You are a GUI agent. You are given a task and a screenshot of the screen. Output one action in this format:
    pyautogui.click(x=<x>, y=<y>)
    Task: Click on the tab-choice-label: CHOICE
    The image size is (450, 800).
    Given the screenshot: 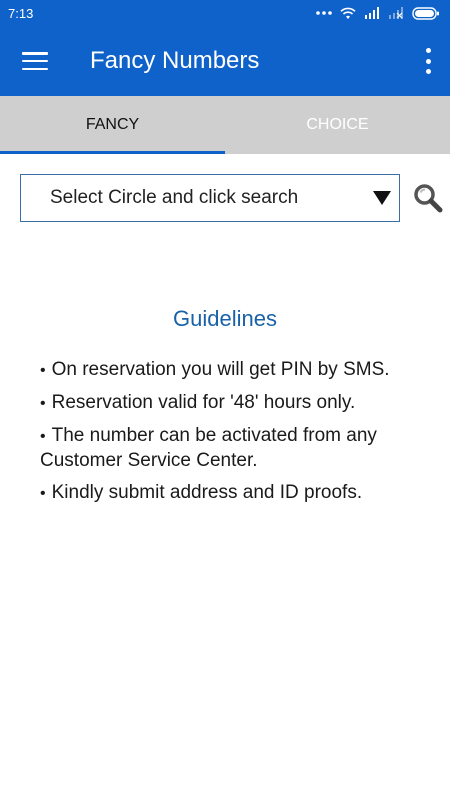 What is the action you would take?
    pyautogui.click(x=337, y=124)
    